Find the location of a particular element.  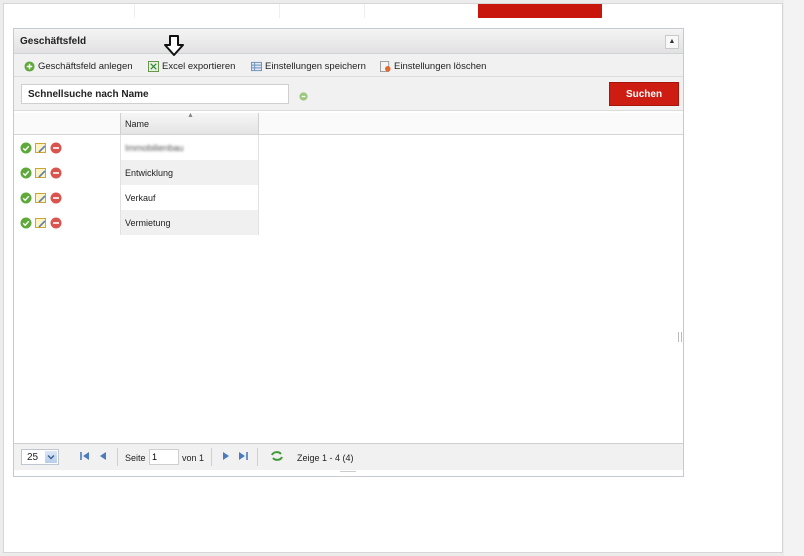

page-size-select: 25 is located at coordinates (40, 457).